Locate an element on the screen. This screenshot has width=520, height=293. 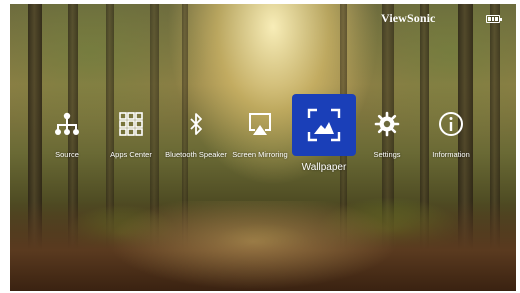
menu-label: Apps Center is located at coordinates (131, 154).